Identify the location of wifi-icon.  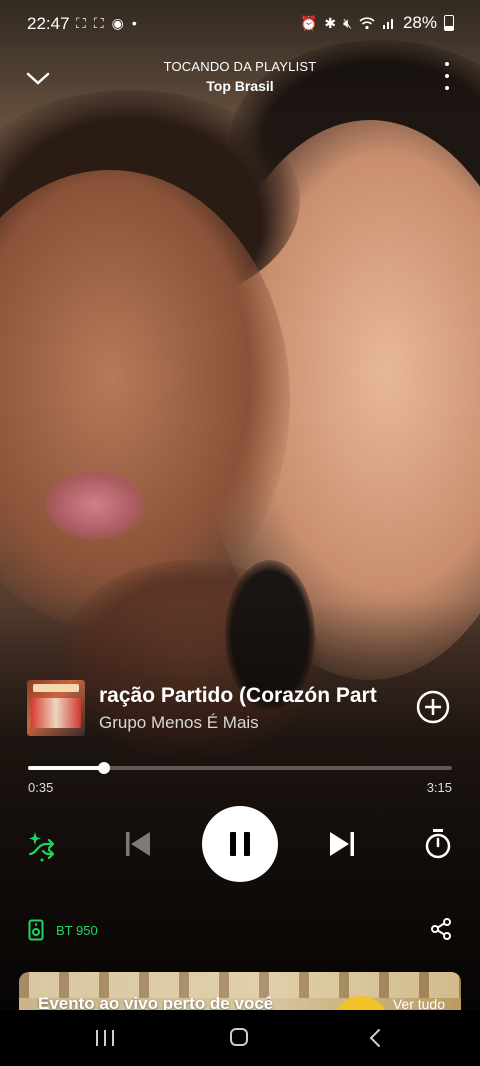
(367, 23).